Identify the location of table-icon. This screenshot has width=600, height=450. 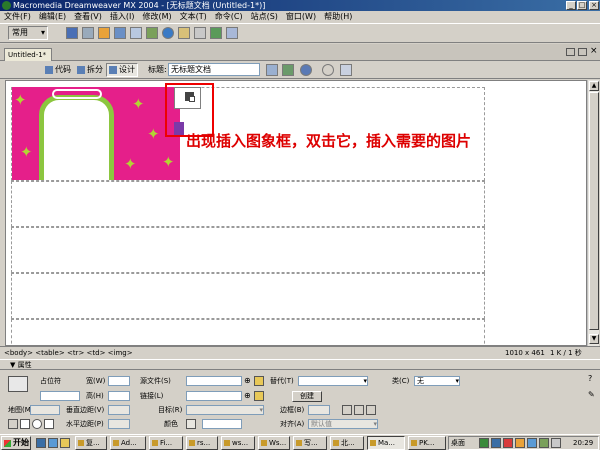
(120, 33).